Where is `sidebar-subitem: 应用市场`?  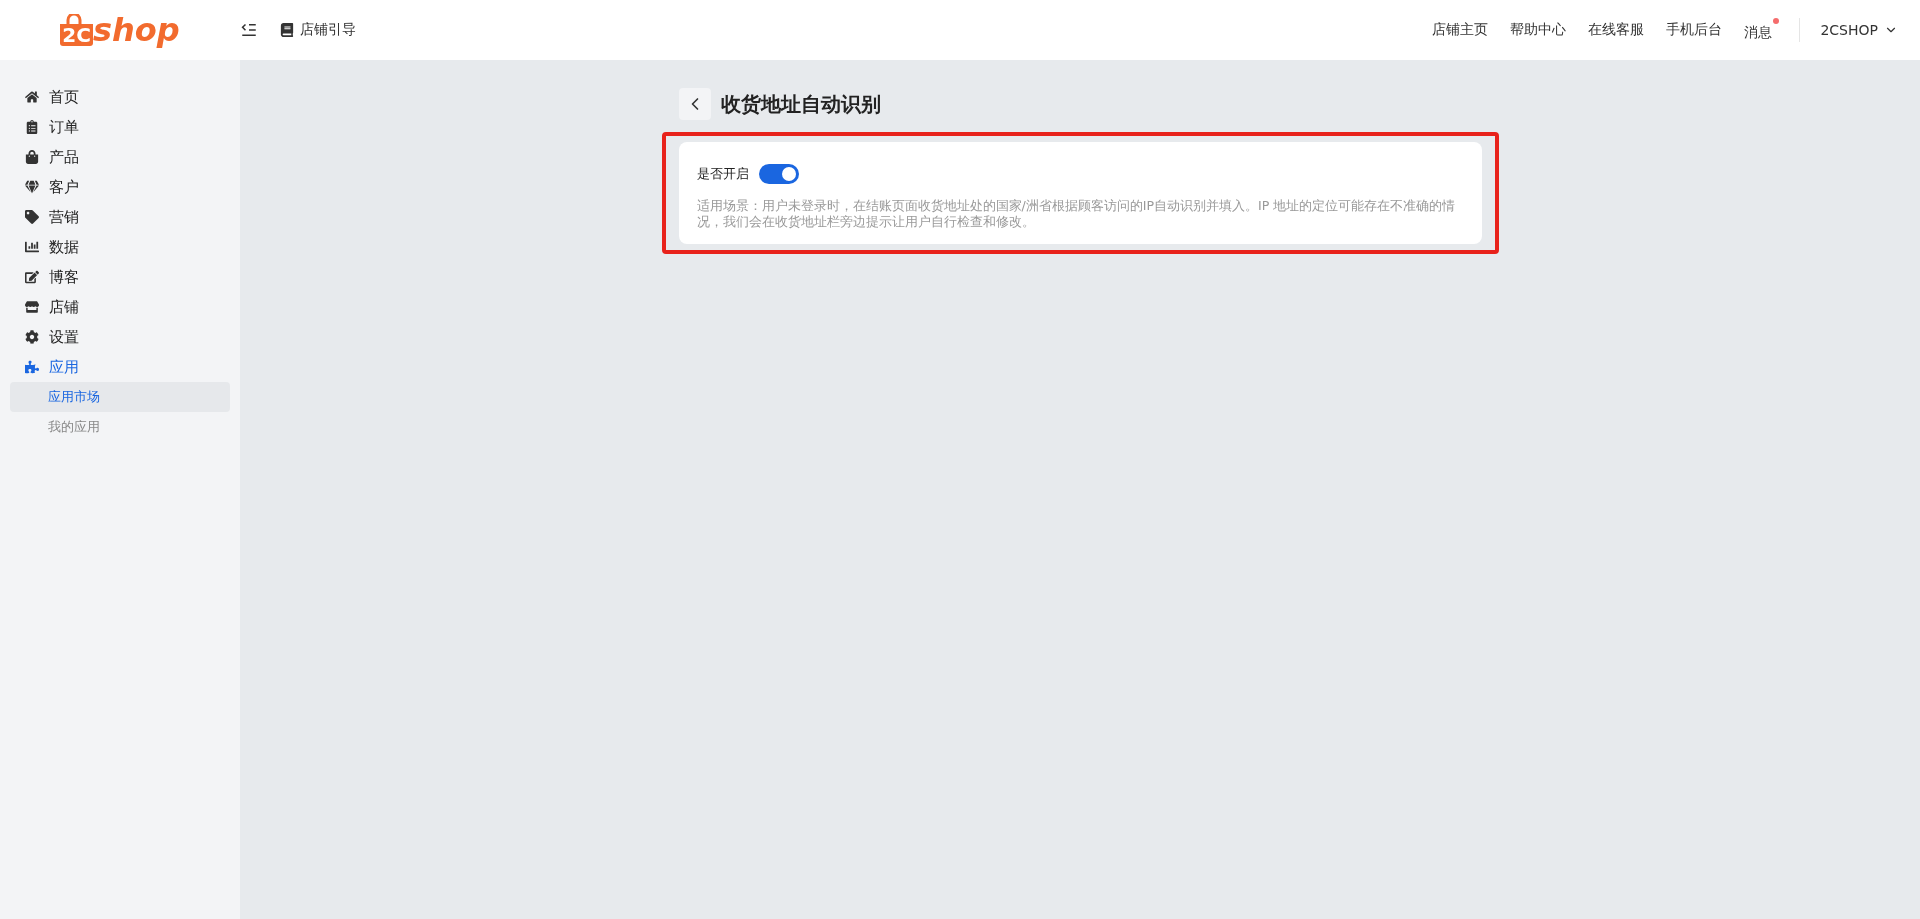 sidebar-subitem: 应用市场 is located at coordinates (120, 397).